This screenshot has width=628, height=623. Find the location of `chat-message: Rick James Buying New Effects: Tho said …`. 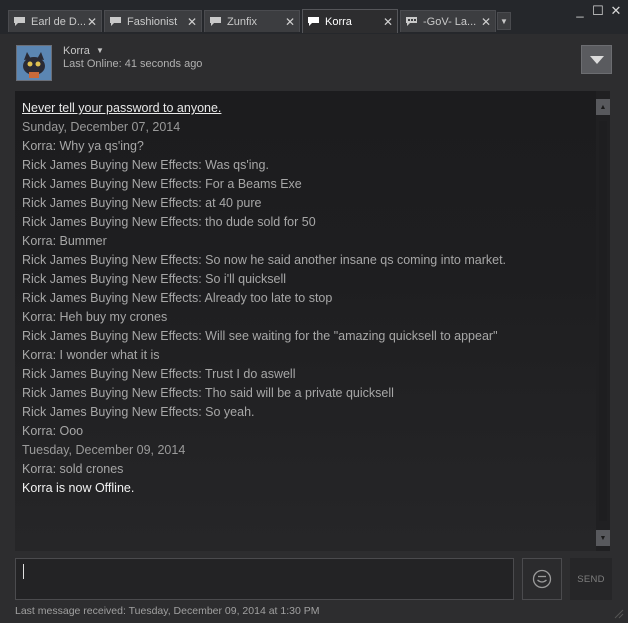

chat-message: Rick James Buying New Effects: Tho said … is located at coordinates (208, 393).